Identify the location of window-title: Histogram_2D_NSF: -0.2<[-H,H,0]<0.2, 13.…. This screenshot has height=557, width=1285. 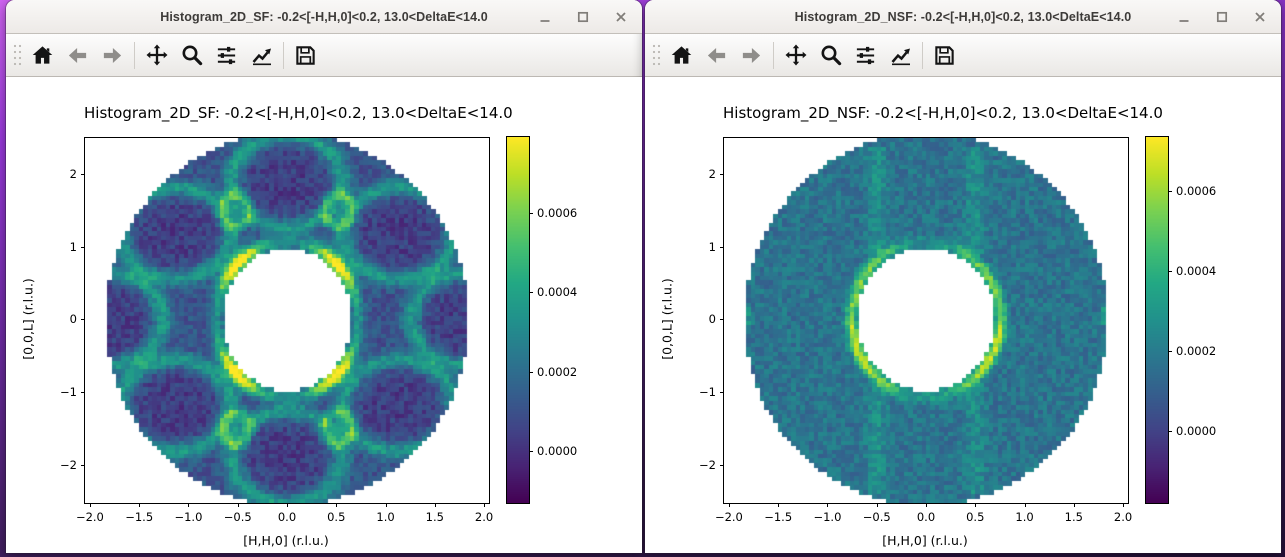
(963, 16).